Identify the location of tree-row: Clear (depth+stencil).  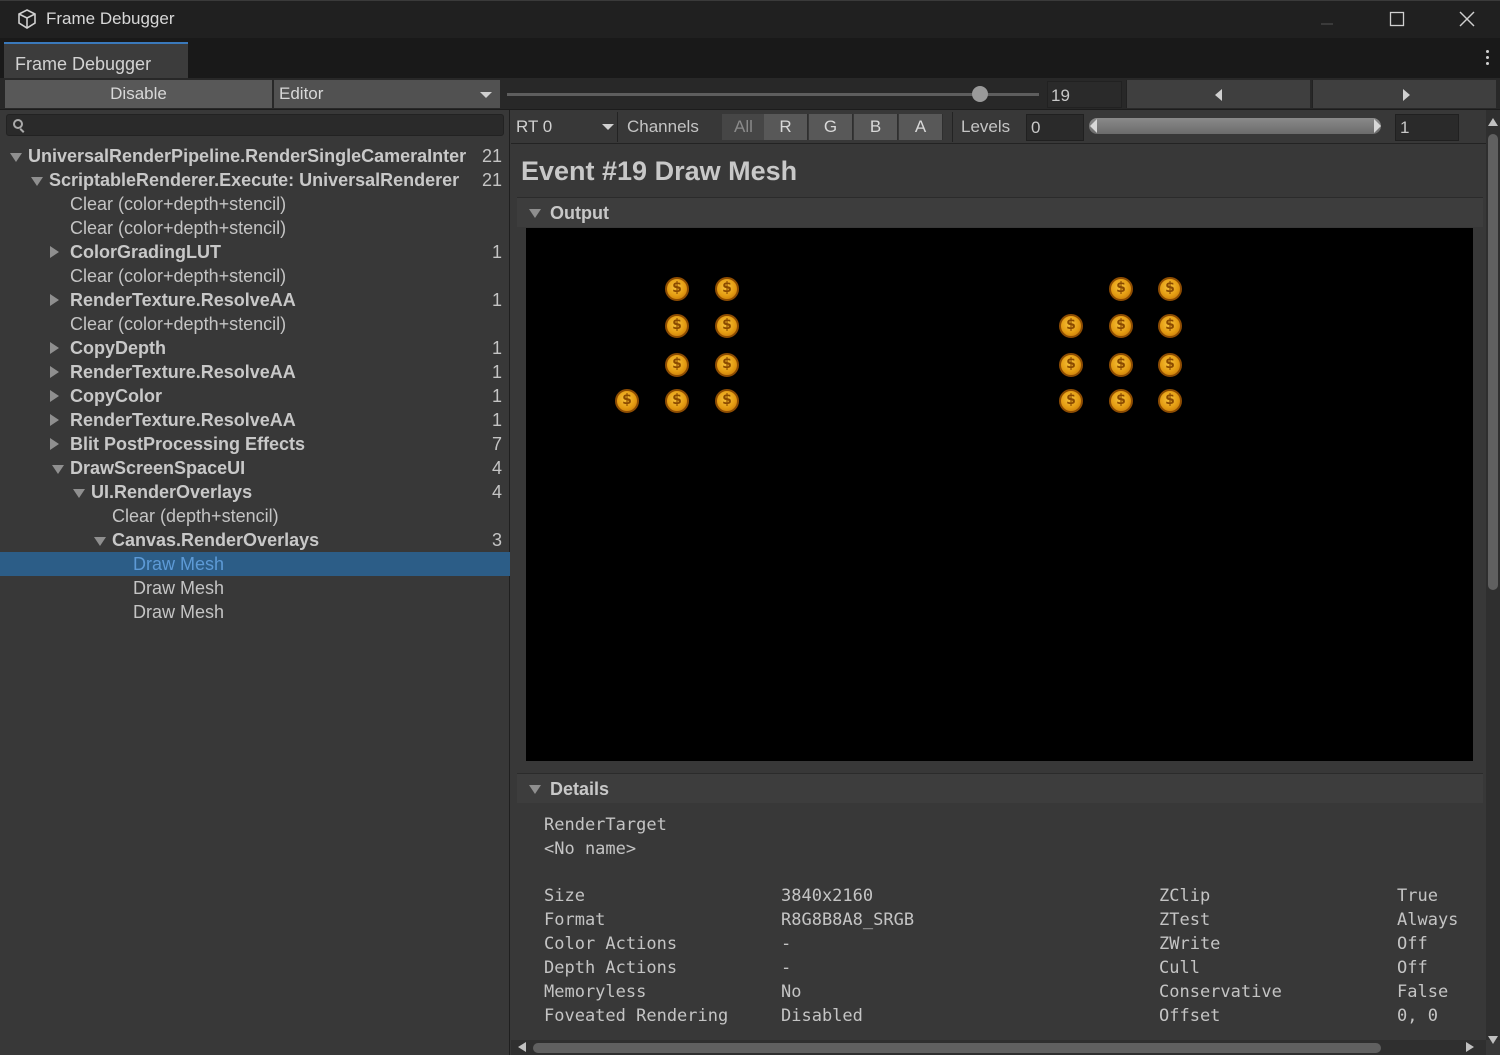
(255, 516).